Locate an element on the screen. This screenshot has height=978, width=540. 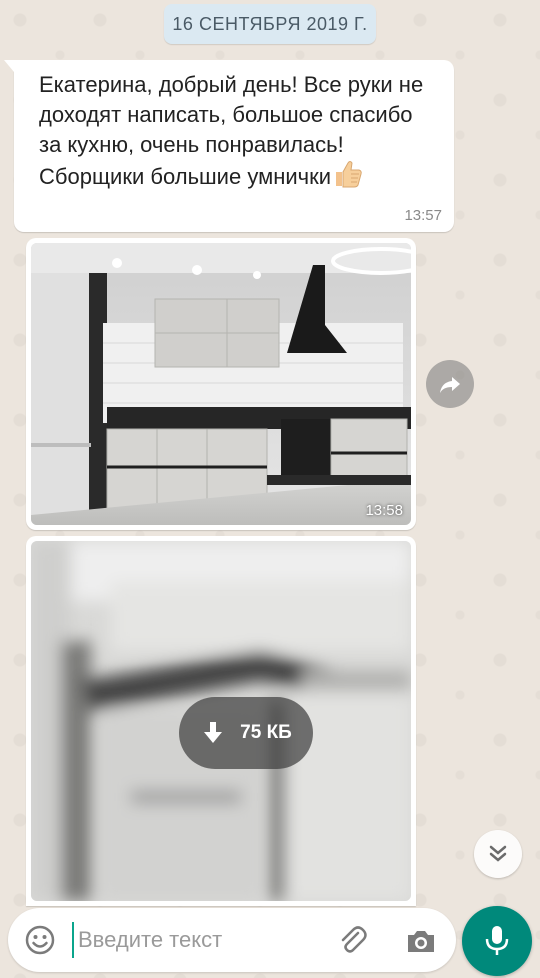
microphone-button is located at coordinates (497, 941).